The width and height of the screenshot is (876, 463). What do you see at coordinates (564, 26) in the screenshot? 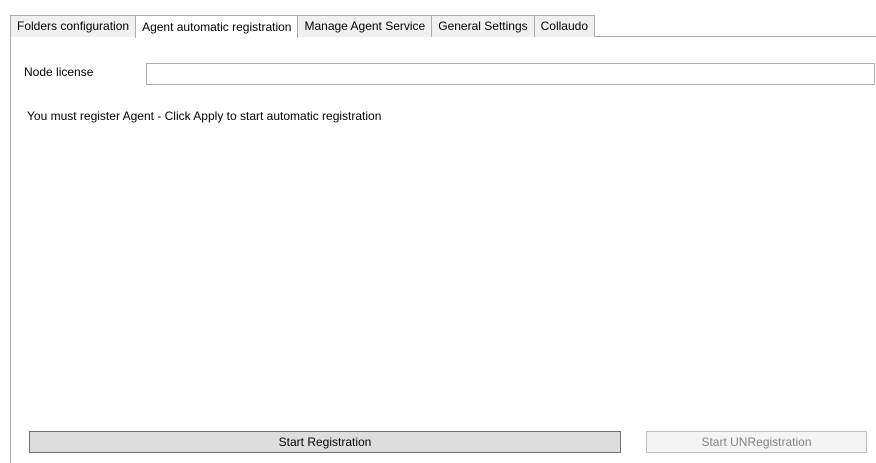
I see `tab-collaudo: Collaudo` at bounding box center [564, 26].